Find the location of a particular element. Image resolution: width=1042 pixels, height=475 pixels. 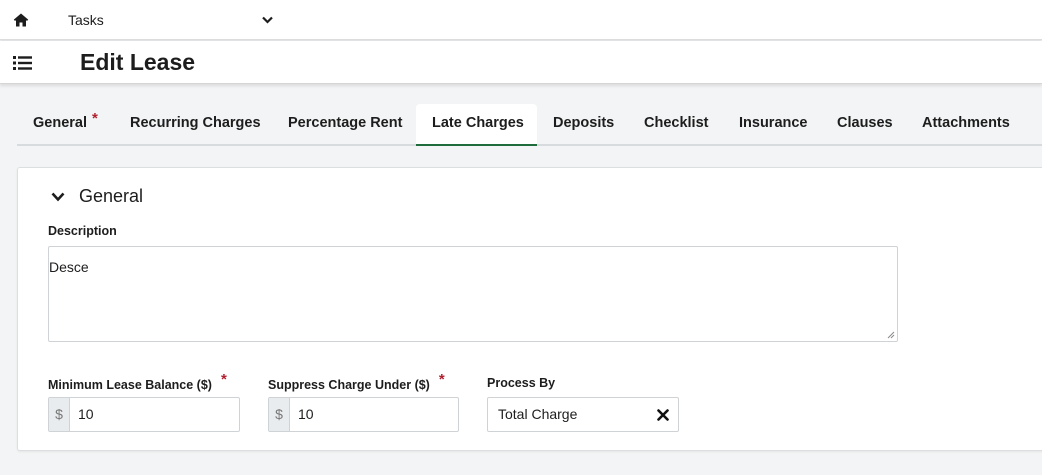

tab-label: Percentage Rent is located at coordinates (345, 123).